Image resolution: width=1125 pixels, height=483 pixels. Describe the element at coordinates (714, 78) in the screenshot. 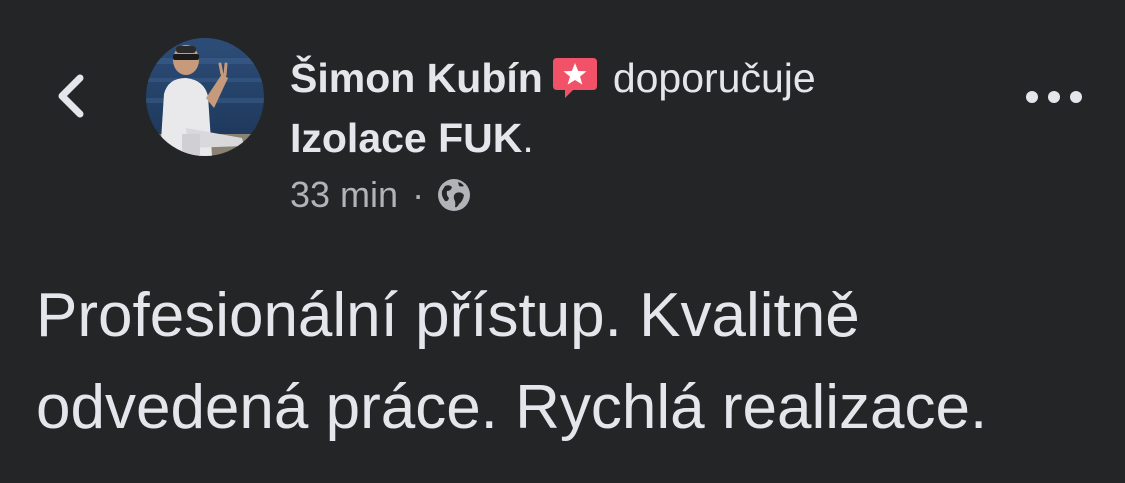

I see `action-verb: doporučuje` at that location.